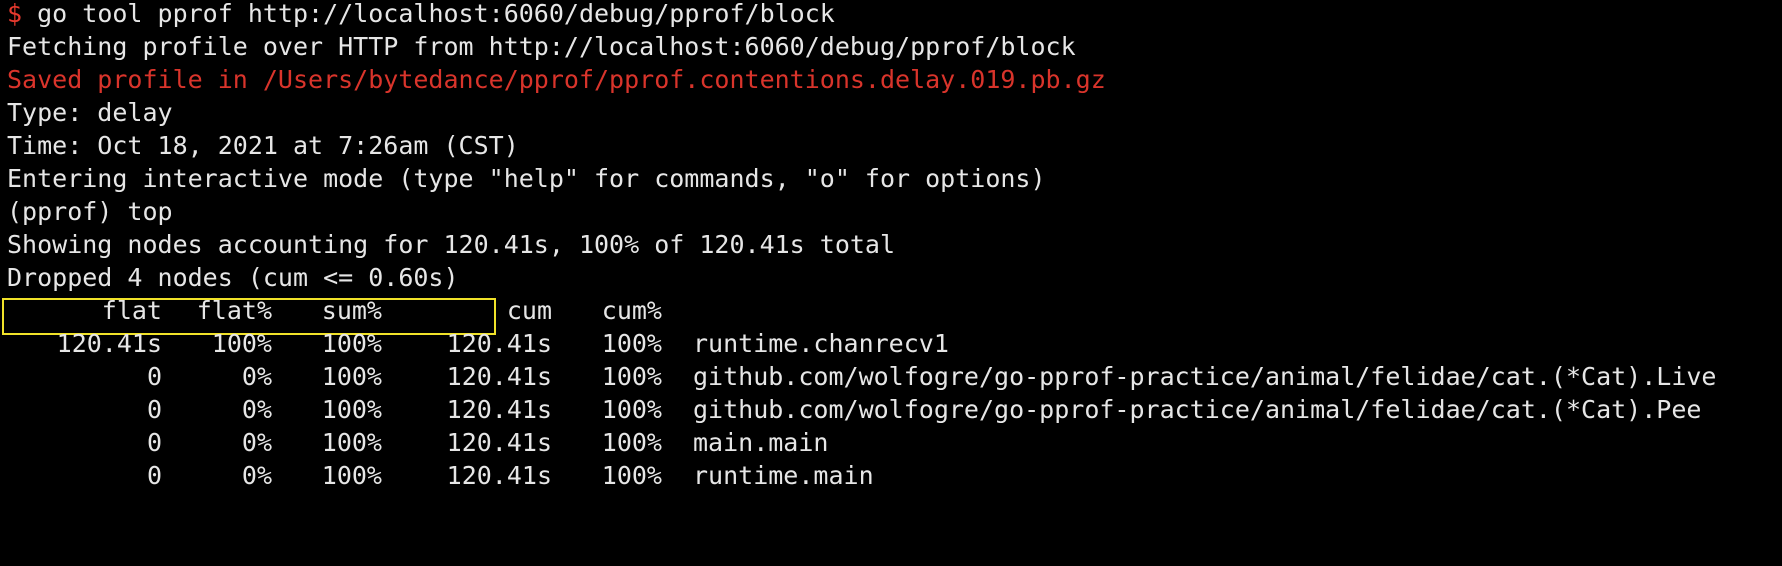 Image resolution: width=1782 pixels, height=566 pixels. I want to click on cell-function: runtime.chanrecv1, so click(821, 343).